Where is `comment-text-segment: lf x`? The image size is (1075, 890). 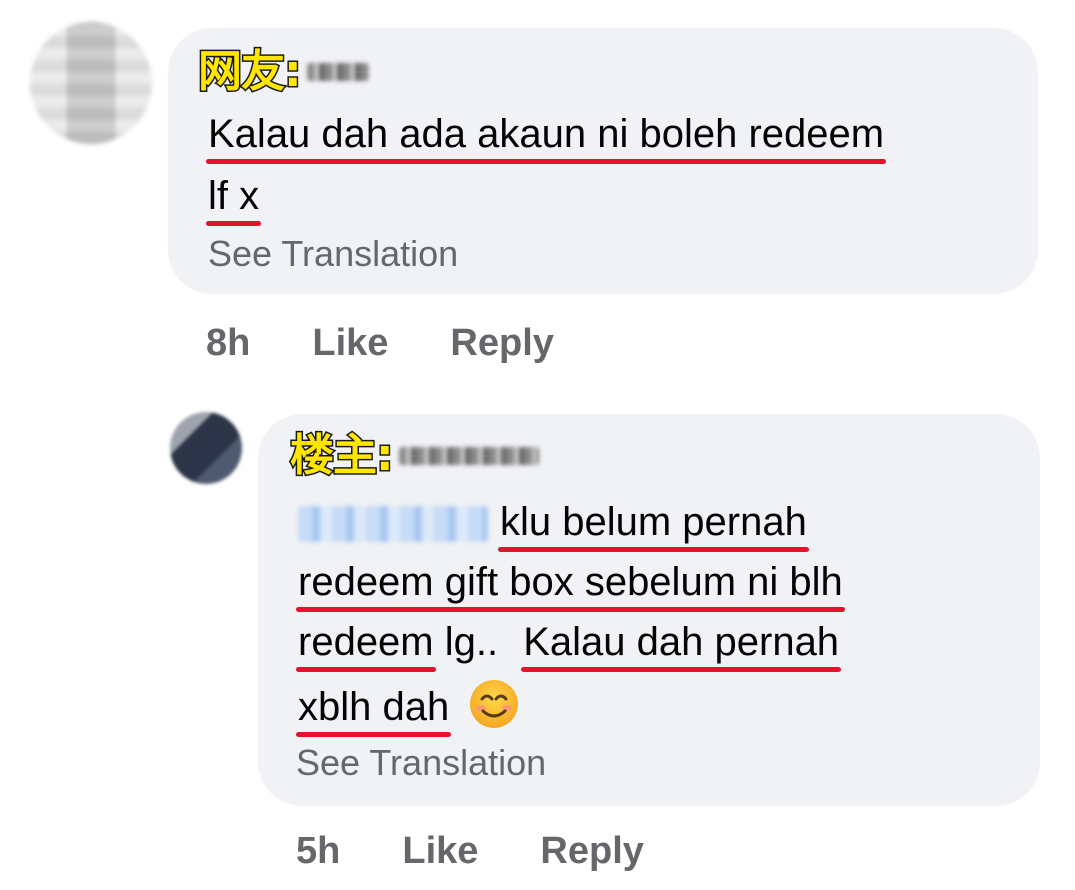 comment-text-segment: lf x is located at coordinates (233, 200).